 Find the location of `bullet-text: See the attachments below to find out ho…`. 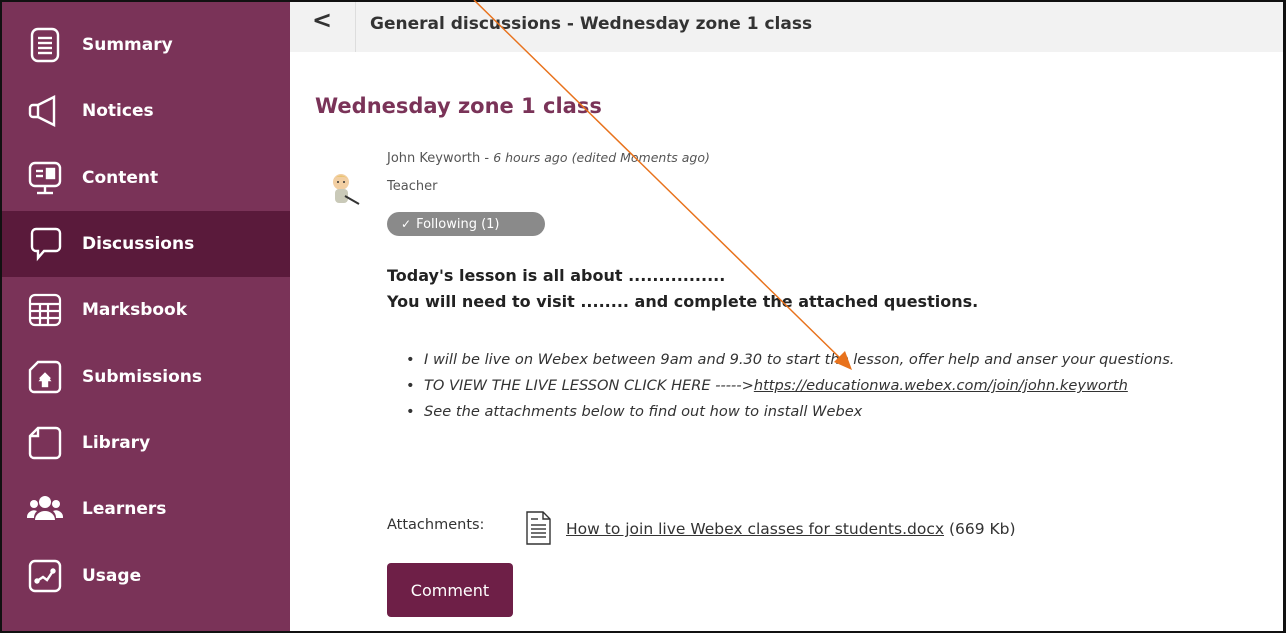

bullet-text: See the attachments below to find out ho… is located at coordinates (643, 411).